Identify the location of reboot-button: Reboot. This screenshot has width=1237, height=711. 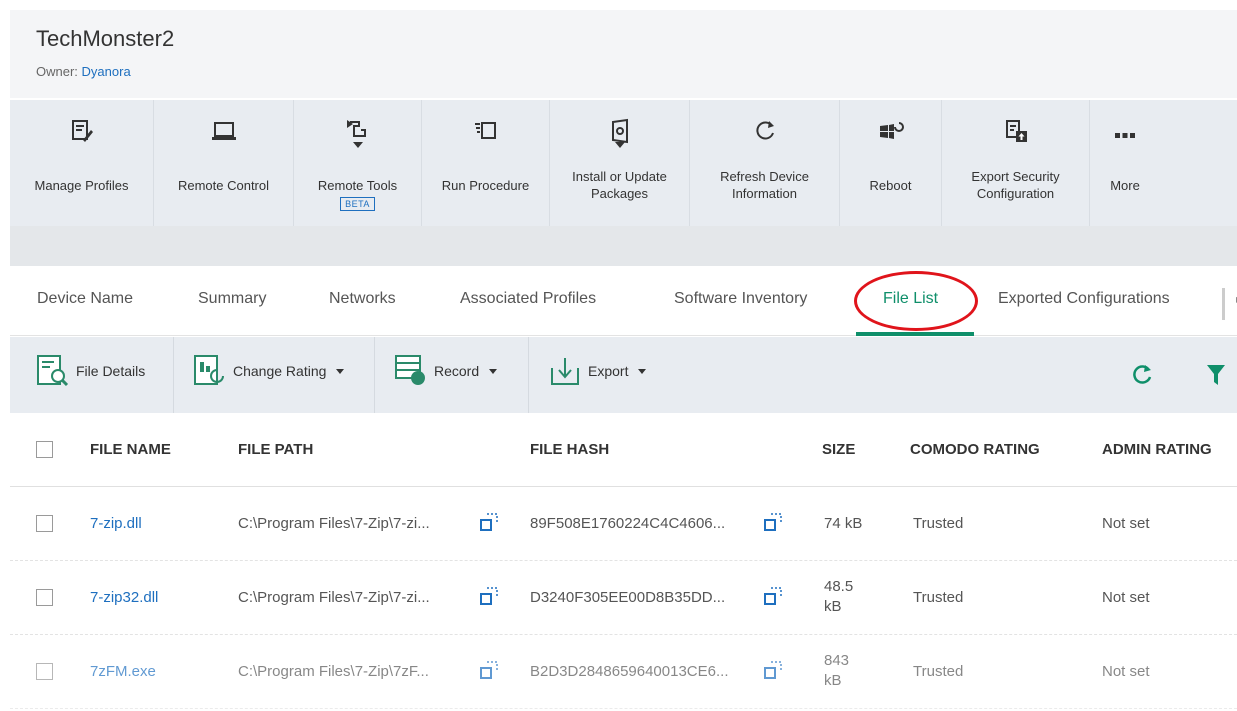
(891, 163).